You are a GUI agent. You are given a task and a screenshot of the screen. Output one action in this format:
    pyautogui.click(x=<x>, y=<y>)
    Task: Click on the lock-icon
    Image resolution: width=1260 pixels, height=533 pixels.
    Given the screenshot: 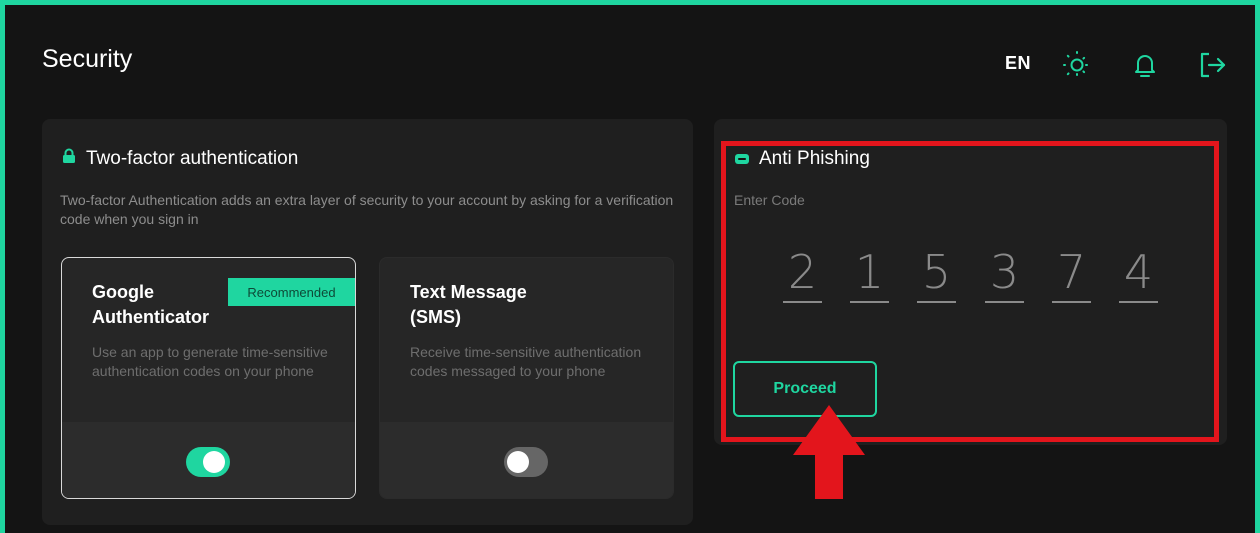 What is the action you would take?
    pyautogui.click(x=69, y=159)
    